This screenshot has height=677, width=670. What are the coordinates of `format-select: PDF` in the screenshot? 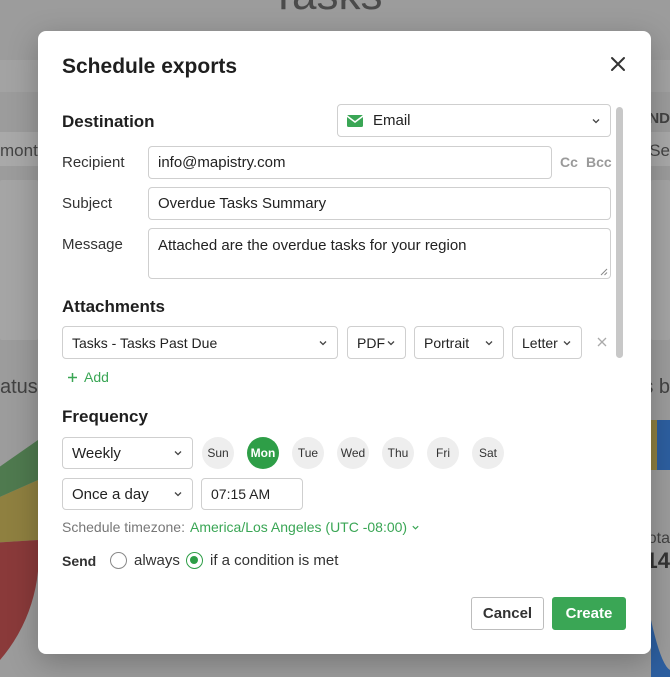 It's located at (376, 342).